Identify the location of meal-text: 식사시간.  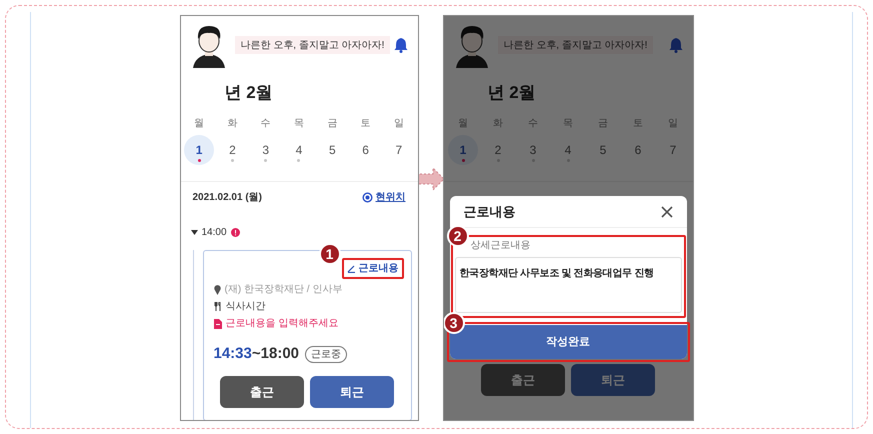
(246, 307).